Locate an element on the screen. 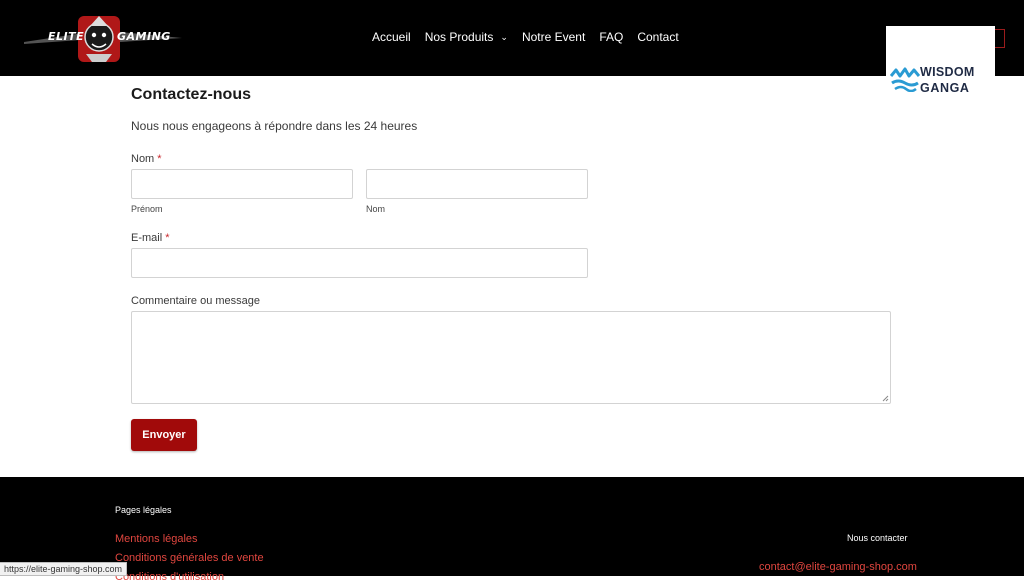  nav-item-accueil: Accueil is located at coordinates (391, 37).